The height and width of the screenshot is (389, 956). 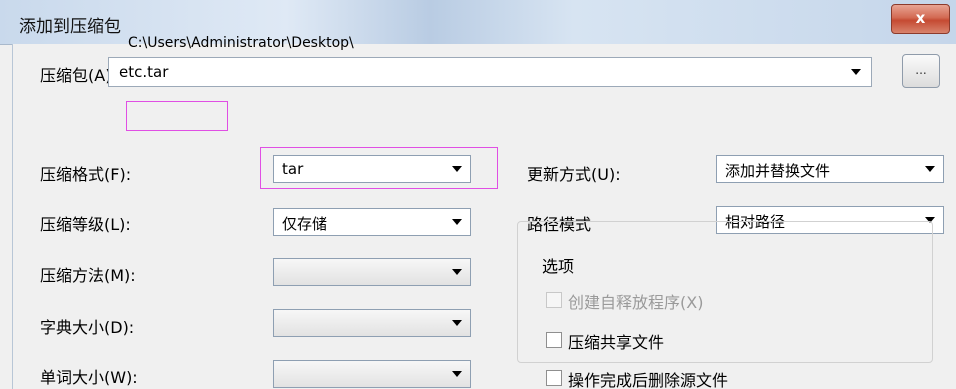 What do you see at coordinates (574, 174) in the screenshot?
I see `update-mode-label: 更新方式(U):` at bounding box center [574, 174].